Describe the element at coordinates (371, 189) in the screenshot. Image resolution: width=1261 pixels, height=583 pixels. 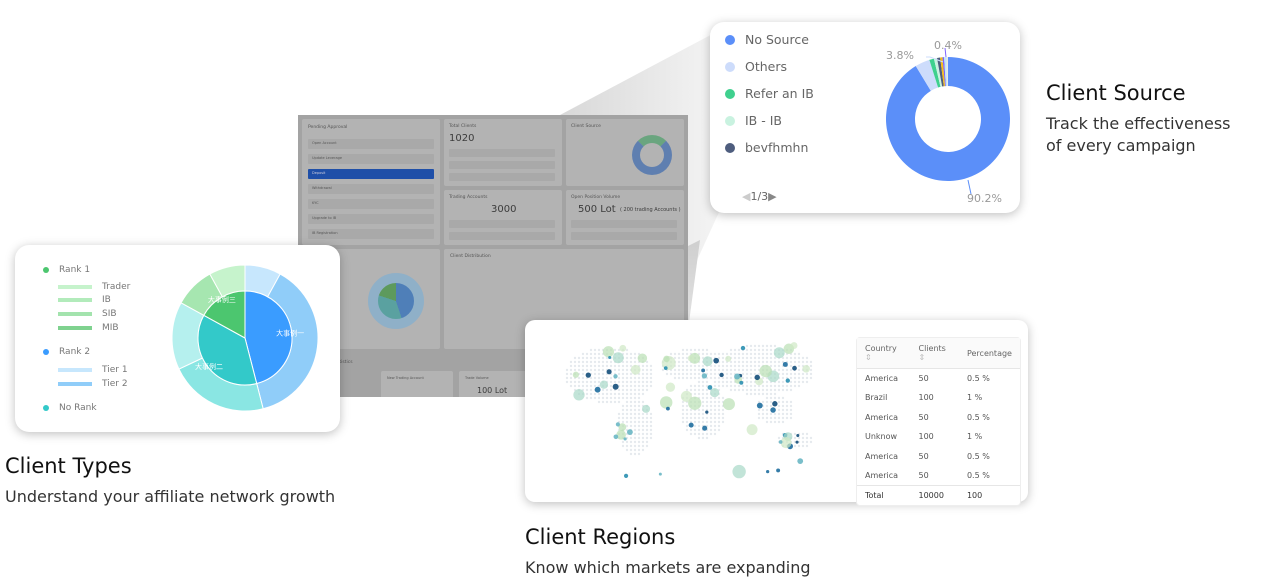
I see `pending-item: Withdrawal` at that location.